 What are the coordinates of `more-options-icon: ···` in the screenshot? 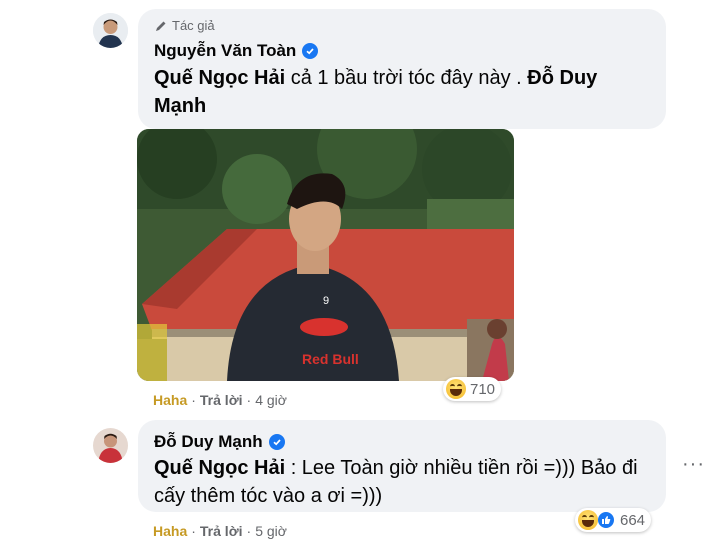 It's located at (693, 464).